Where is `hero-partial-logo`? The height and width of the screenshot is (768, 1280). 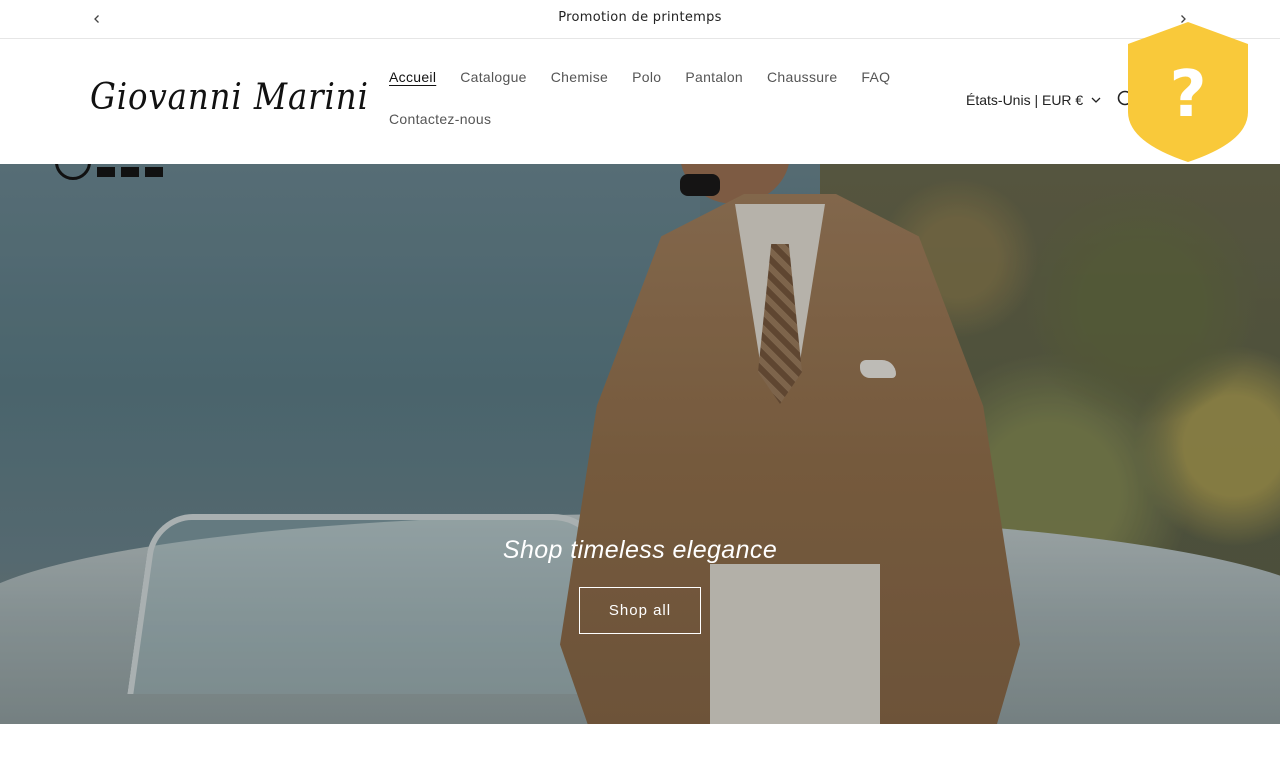 hero-partial-logo is located at coordinates (120, 173).